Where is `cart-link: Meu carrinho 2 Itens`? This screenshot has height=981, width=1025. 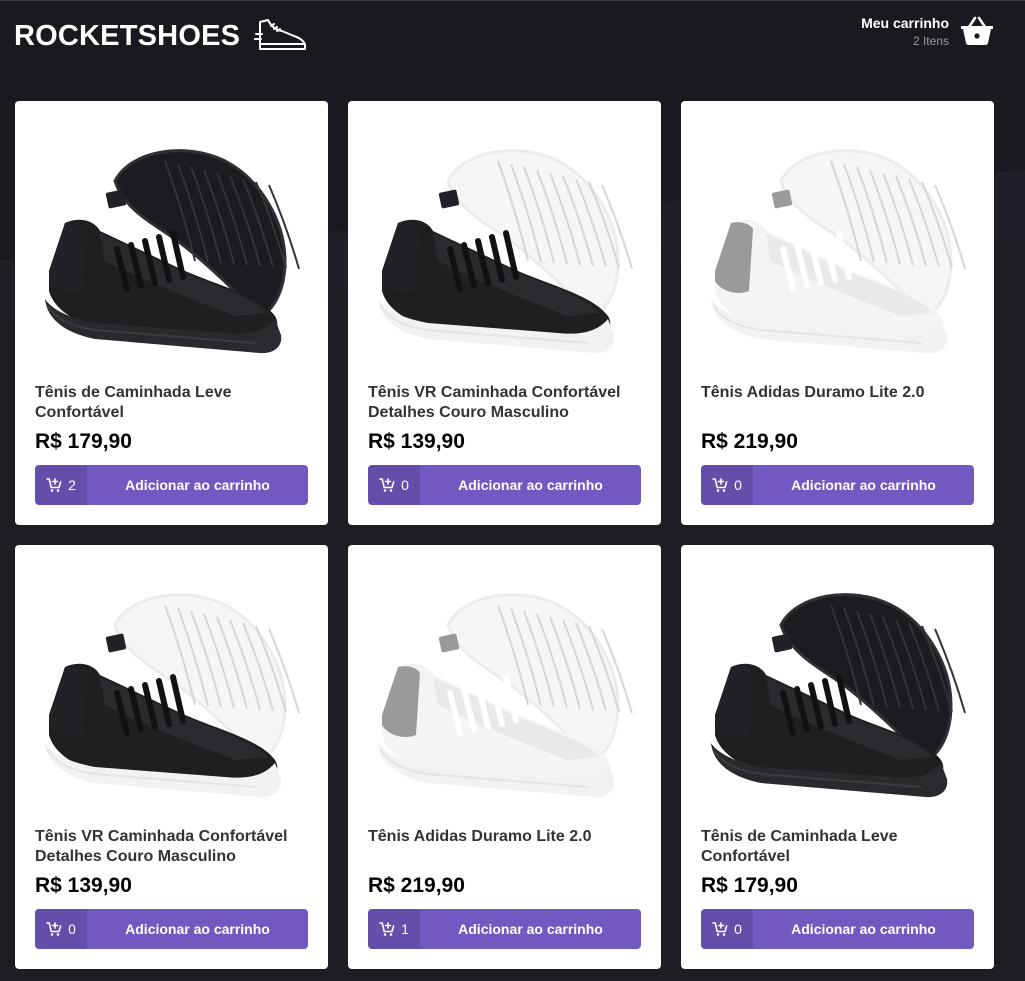
cart-link: Meu carrinho 2 Itens is located at coordinates (928, 30).